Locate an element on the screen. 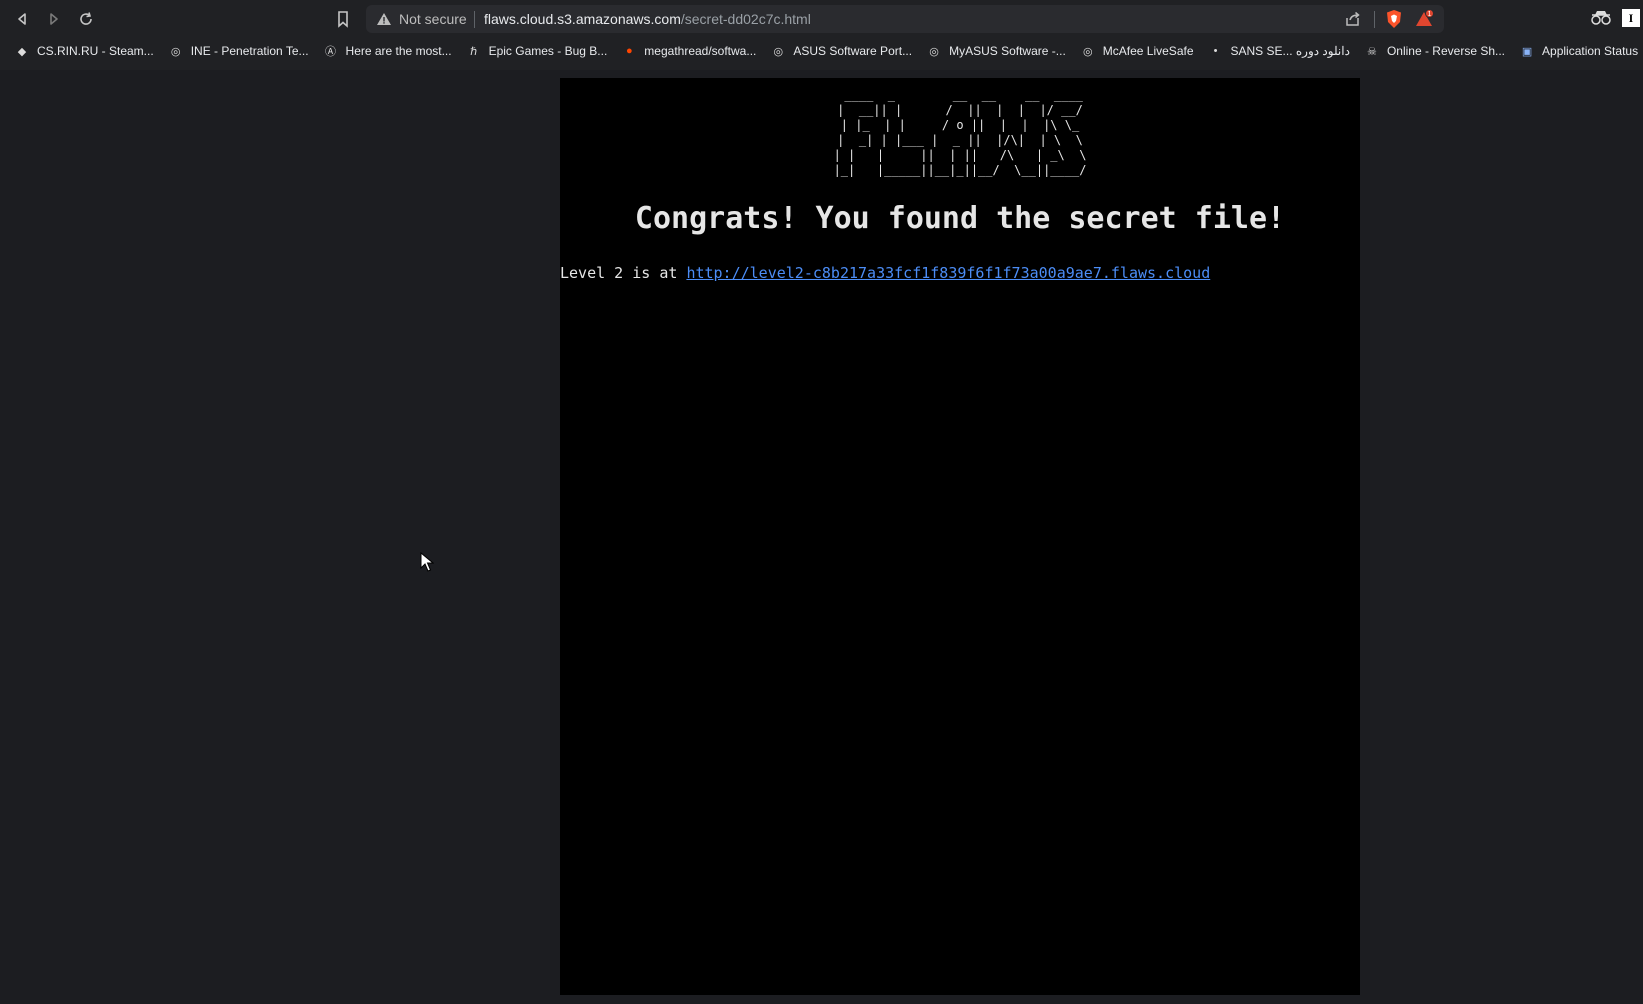 The width and height of the screenshot is (1643, 1004). brave-rewards-icon: 1 is located at coordinates (1424, 19).